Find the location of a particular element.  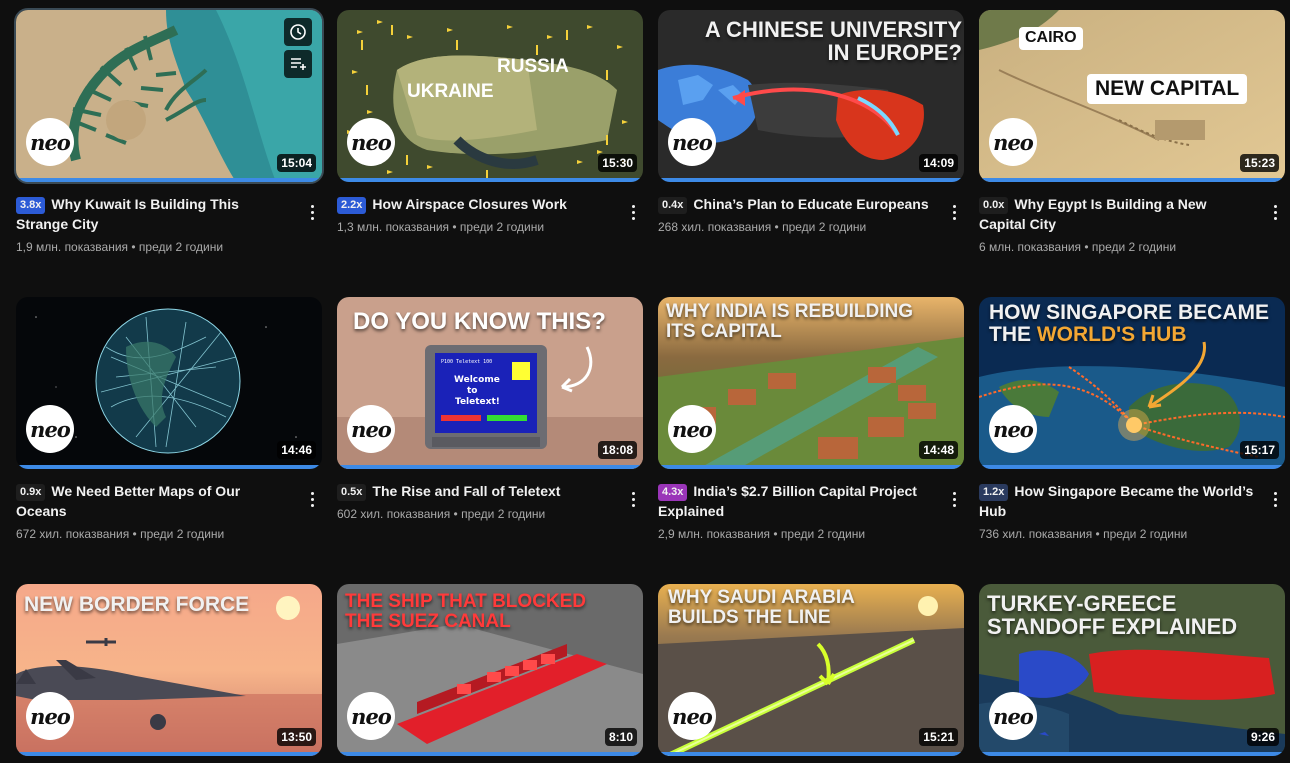

overlay-headline: A CHINESE UNIVERSITY IN EUROPE? is located at coordinates (833, 41).